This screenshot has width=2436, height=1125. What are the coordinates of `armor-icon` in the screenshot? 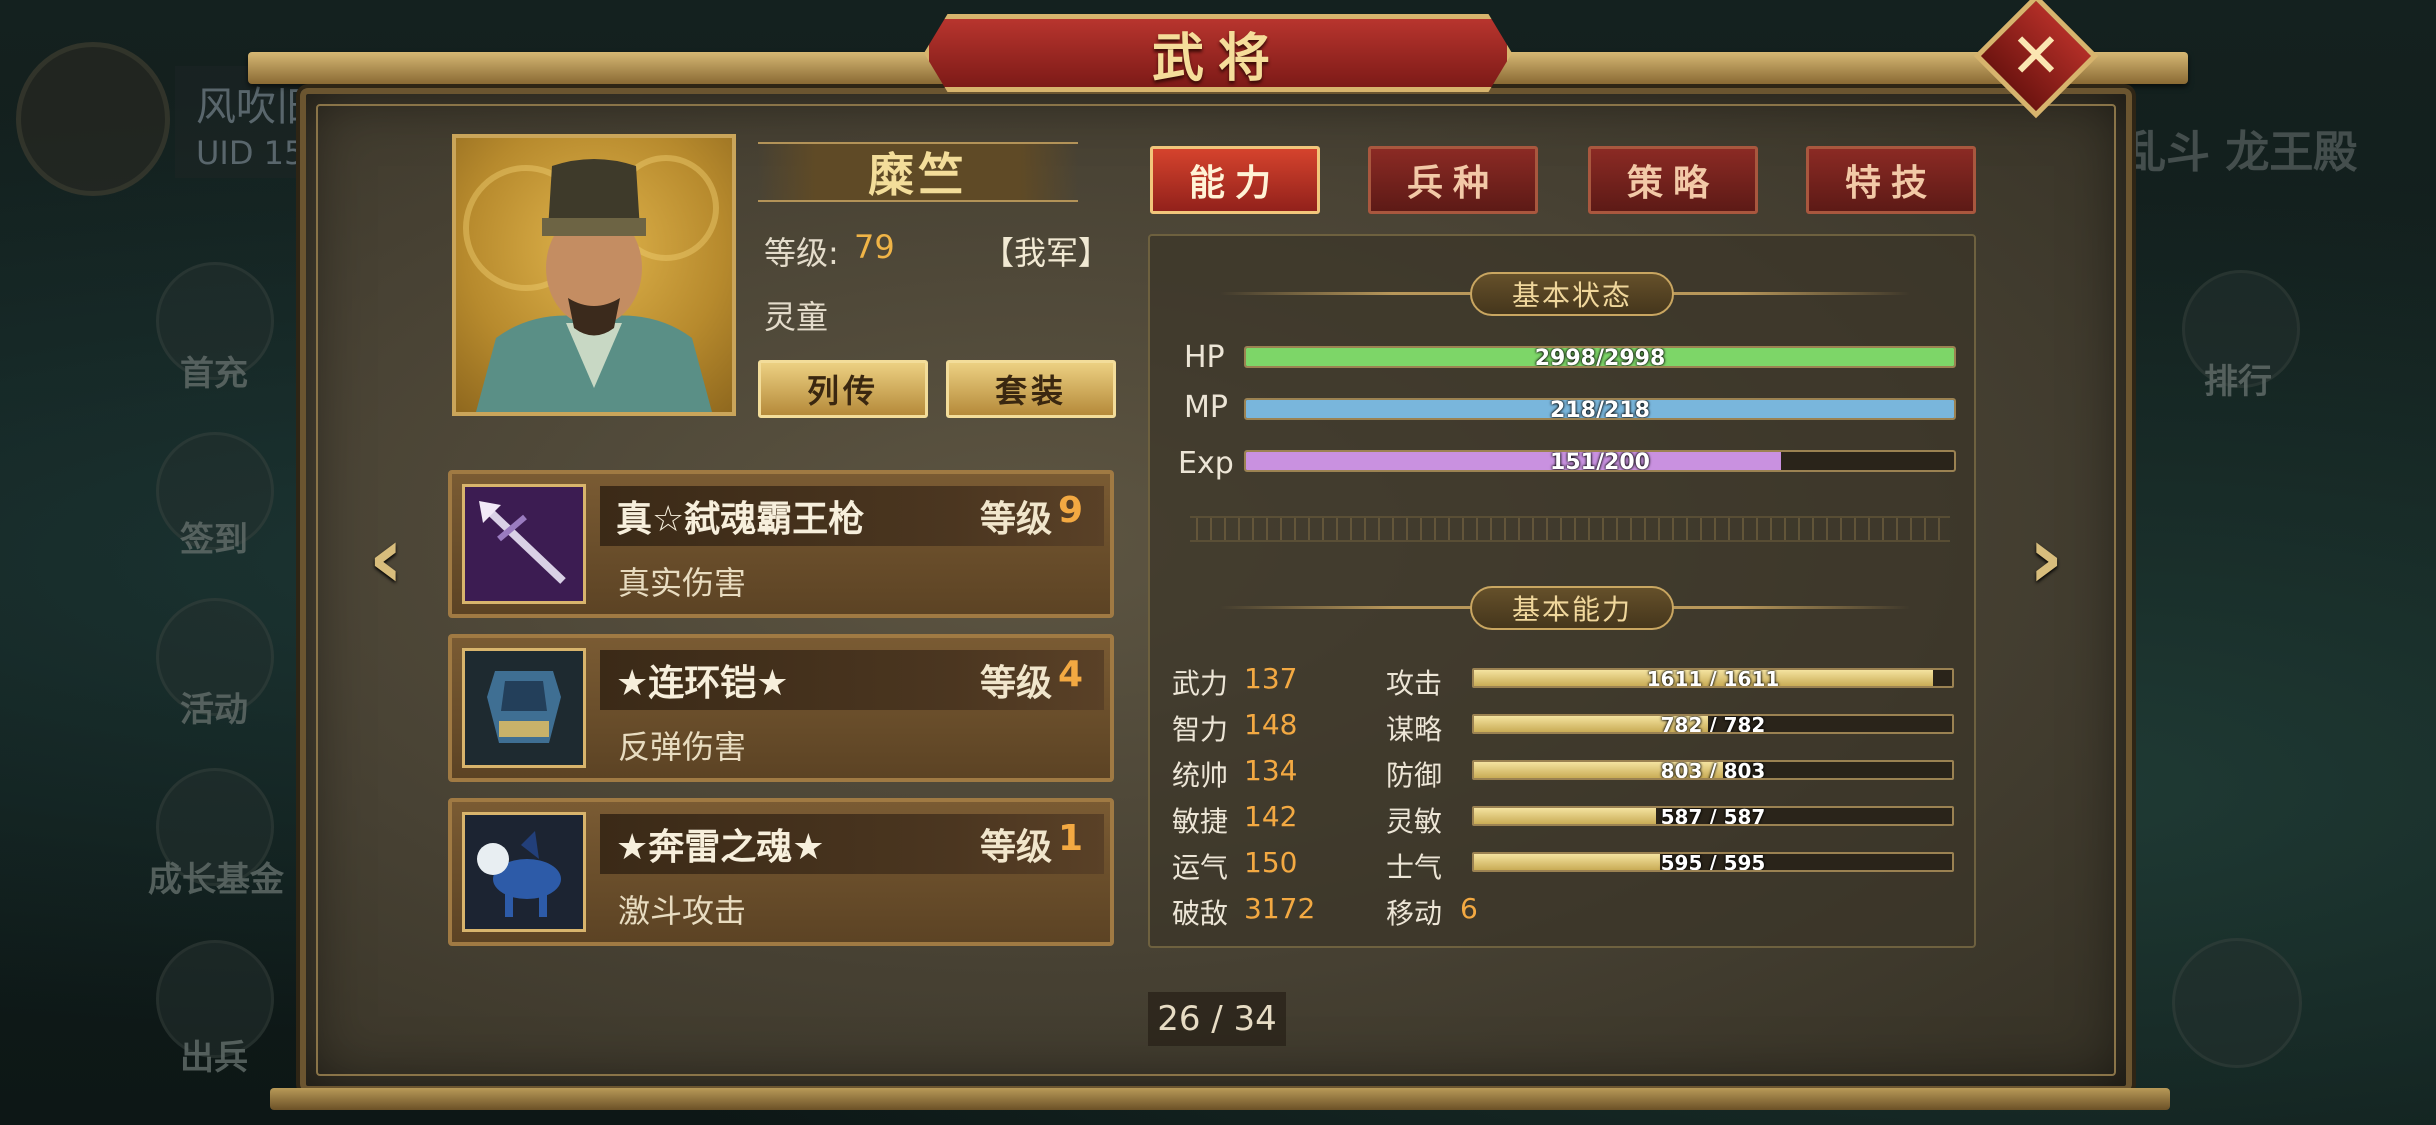 It's located at (524, 708).